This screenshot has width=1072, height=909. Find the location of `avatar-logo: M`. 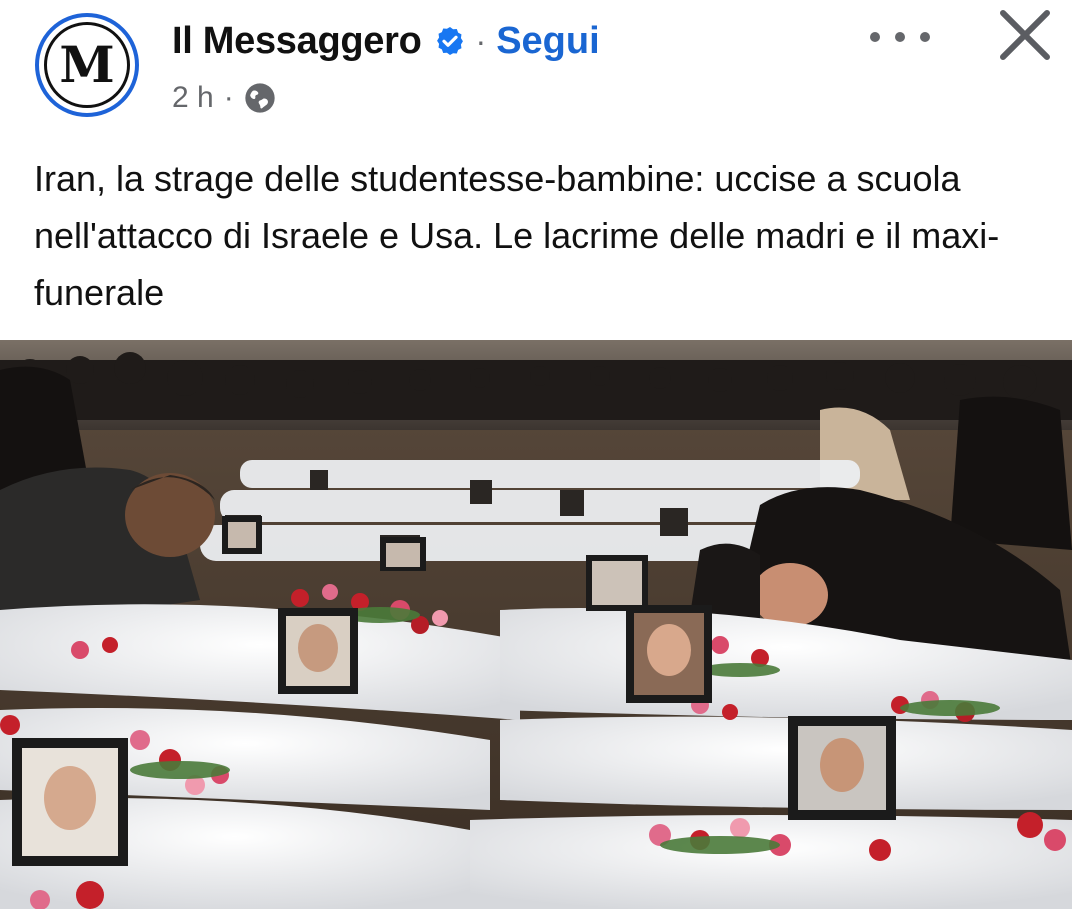

avatar-logo: M is located at coordinates (87, 65).